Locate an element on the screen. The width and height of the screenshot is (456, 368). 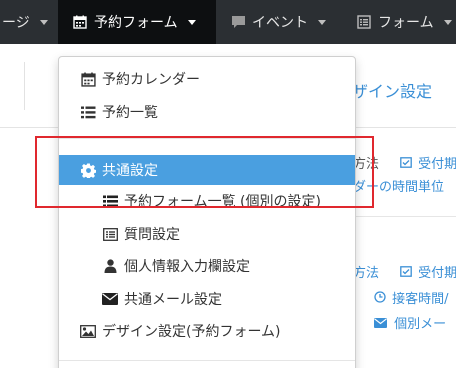
menu-item-label: デザイン設定(予約フォーム) is located at coordinates (191, 332).